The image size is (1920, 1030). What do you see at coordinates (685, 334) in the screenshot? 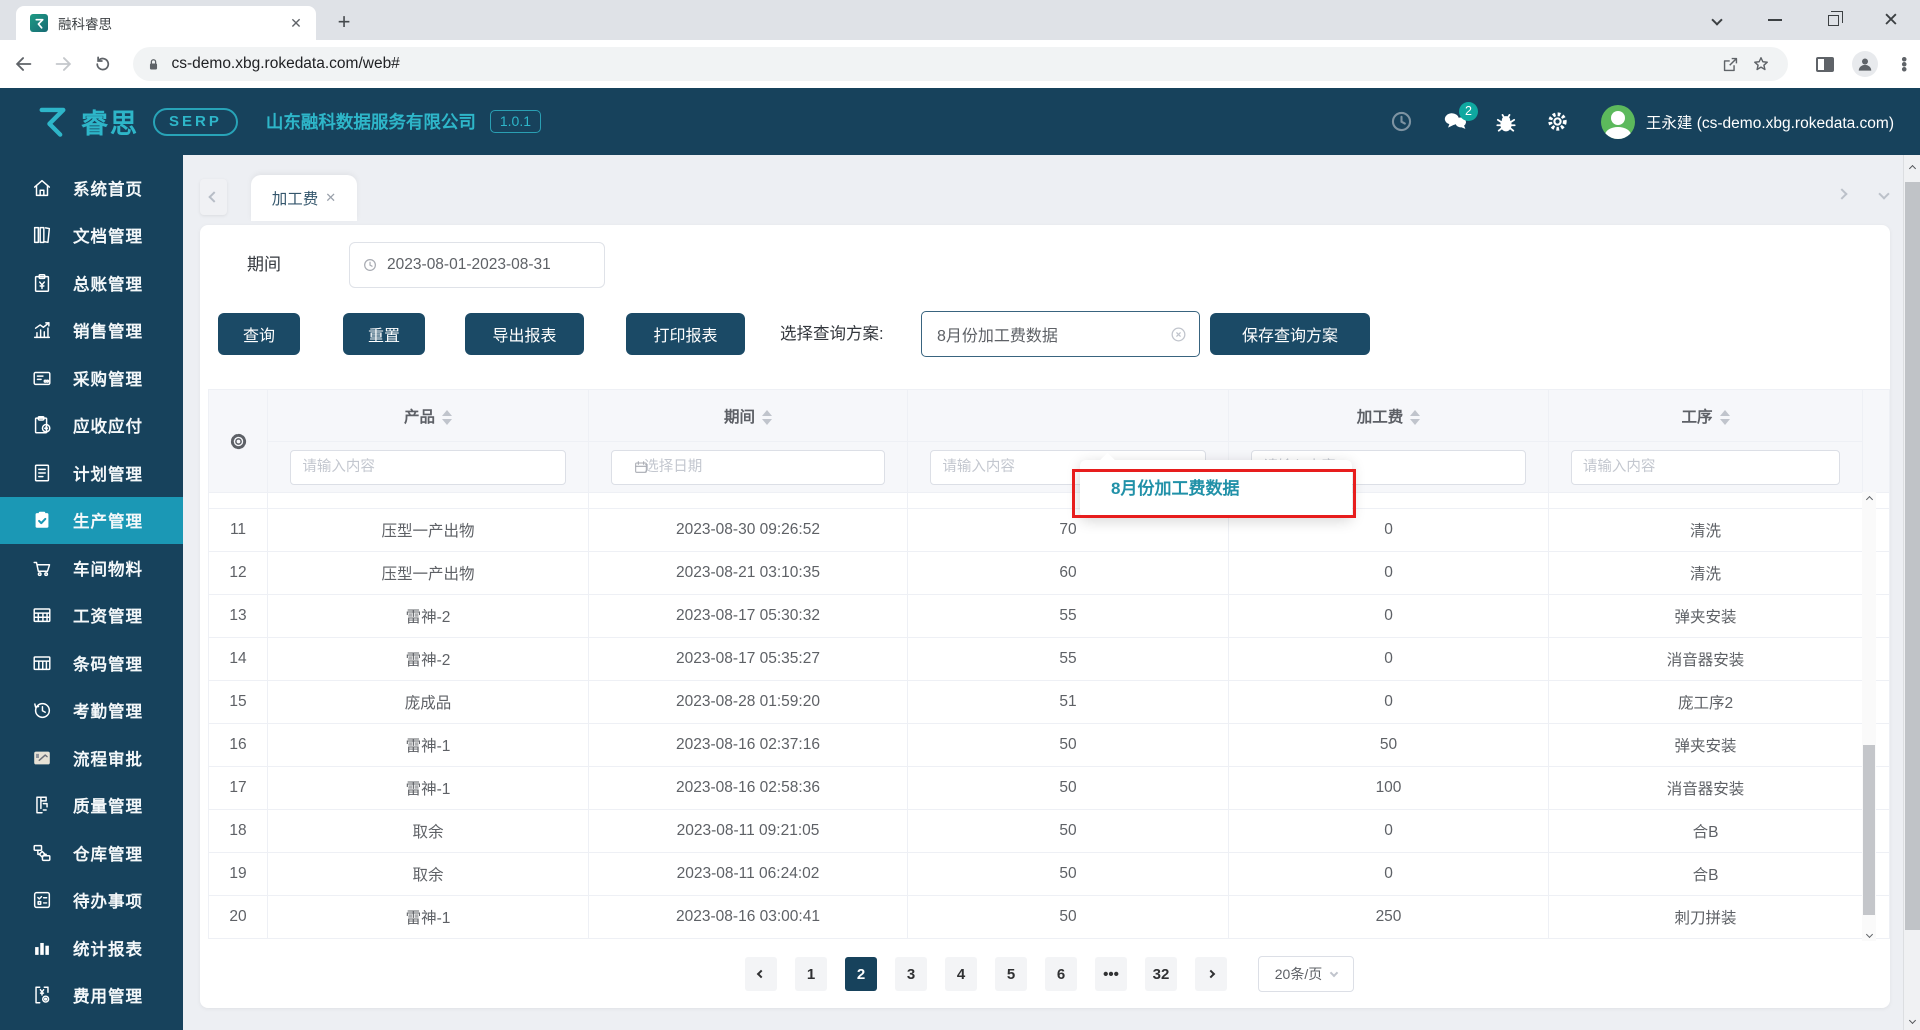
I see `print-report-button: 打印报表` at bounding box center [685, 334].